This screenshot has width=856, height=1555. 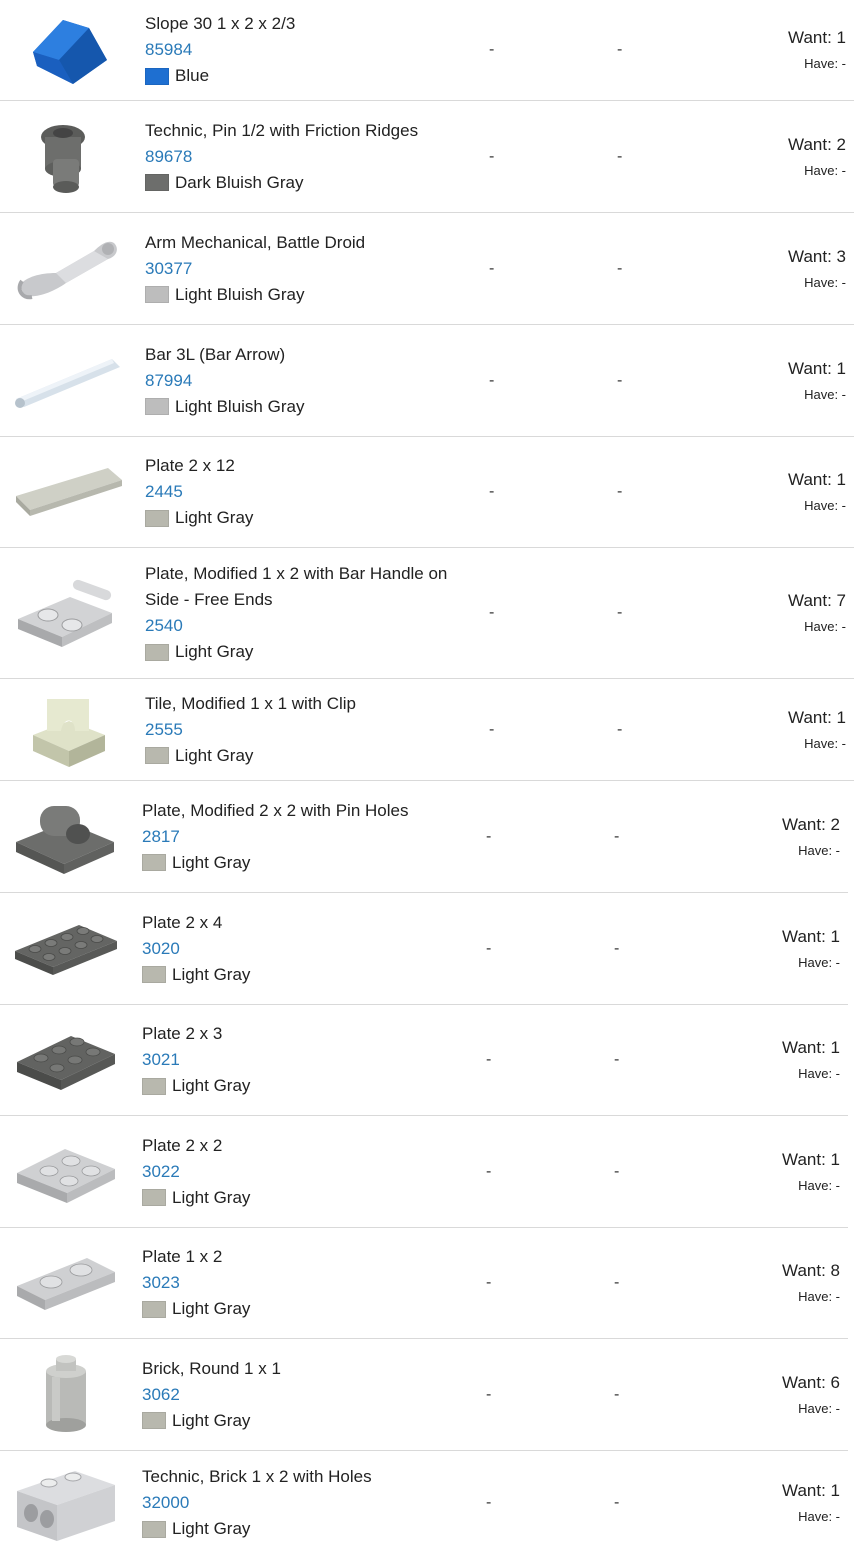 What do you see at coordinates (310, 295) in the screenshot?
I see `part-color: Light Bluish Gray` at bounding box center [310, 295].